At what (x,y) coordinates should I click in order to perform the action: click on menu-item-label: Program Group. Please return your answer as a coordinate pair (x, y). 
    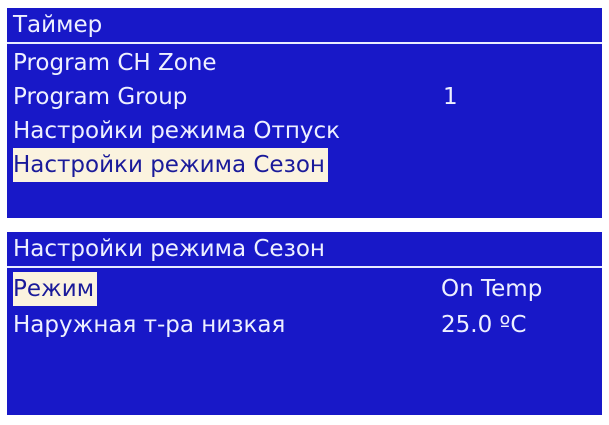
    Looking at the image, I should click on (100, 97).